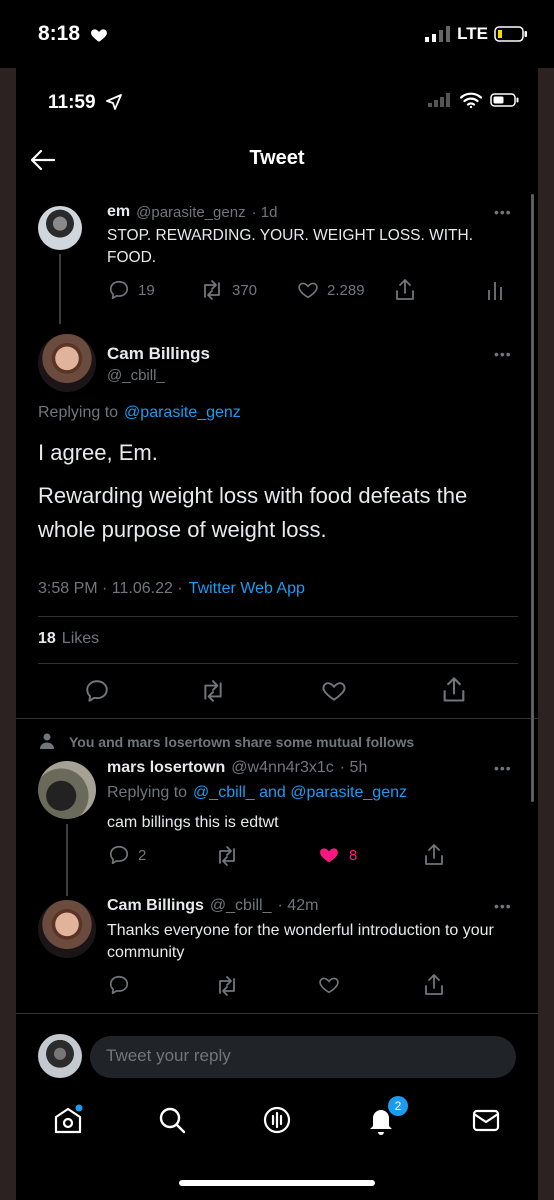 This screenshot has height=1200, width=554. I want to click on tweet-text: cam billings this is edtwt, so click(193, 822).